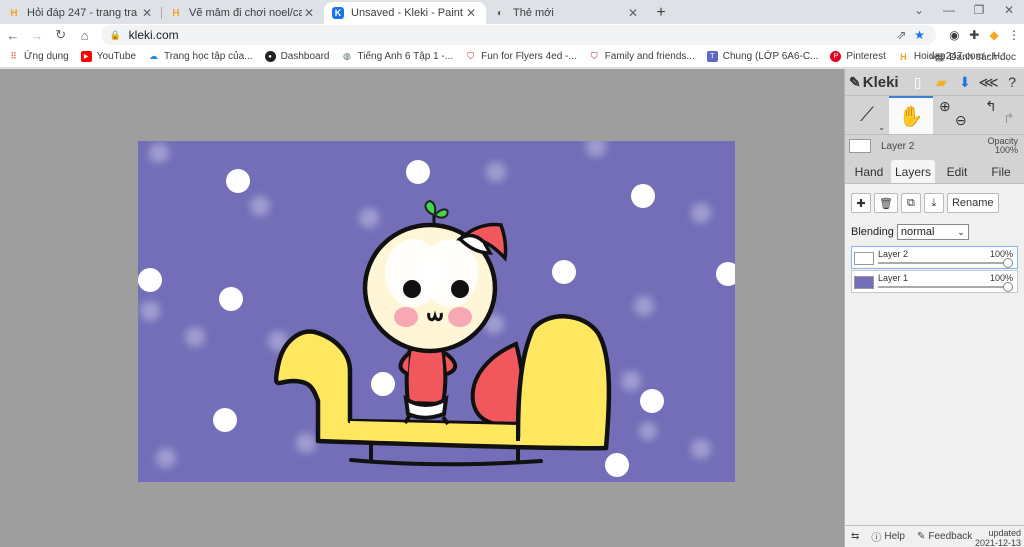  What do you see at coordinates (296, 56) in the screenshot?
I see `bookmark-dashboard: ● Dashboard` at bounding box center [296, 56].